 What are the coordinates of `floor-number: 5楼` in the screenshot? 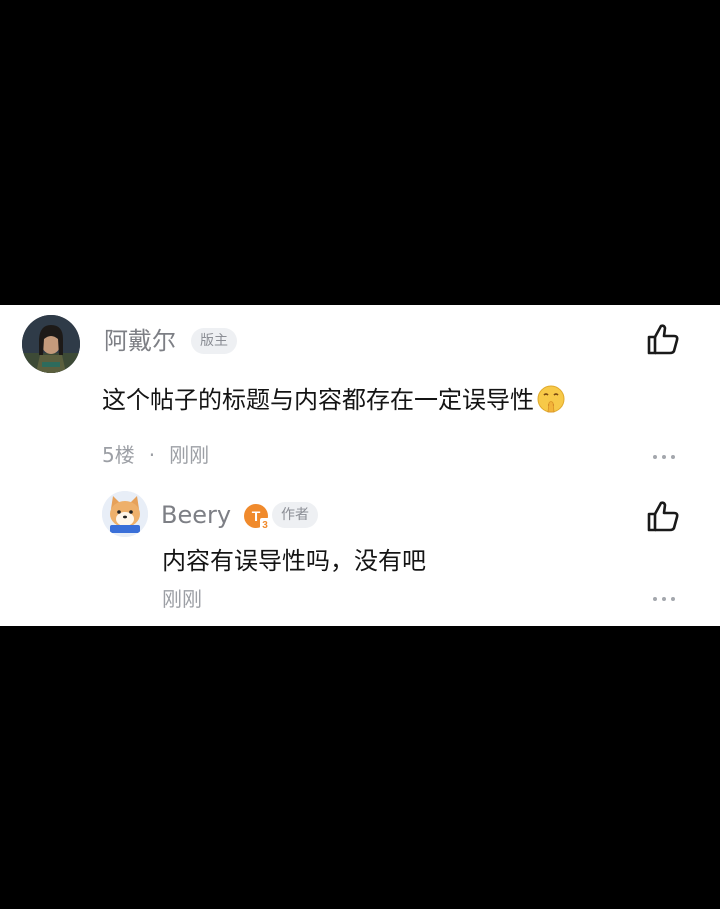 It's located at (118, 455).